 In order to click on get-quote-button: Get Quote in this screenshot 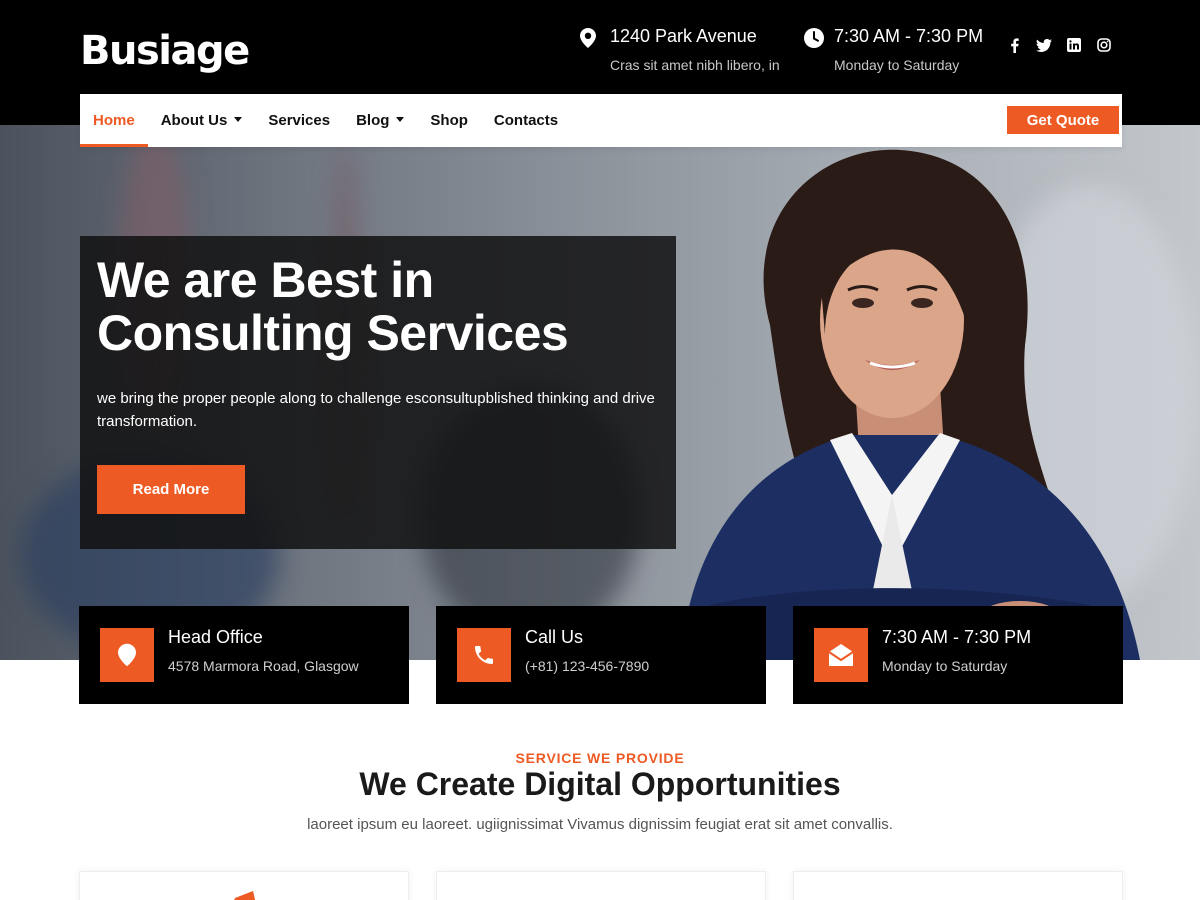, I will do `click(1063, 120)`.